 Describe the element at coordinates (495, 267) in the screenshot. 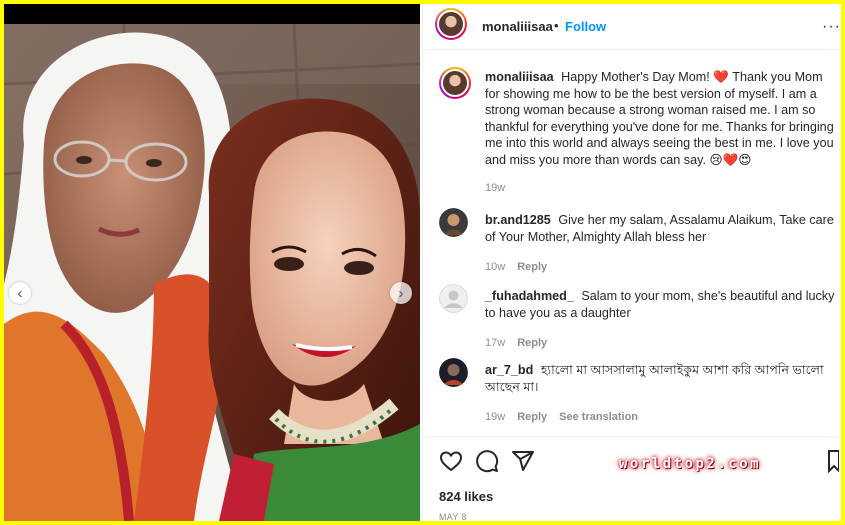

I see `comment-time: 10w` at that location.